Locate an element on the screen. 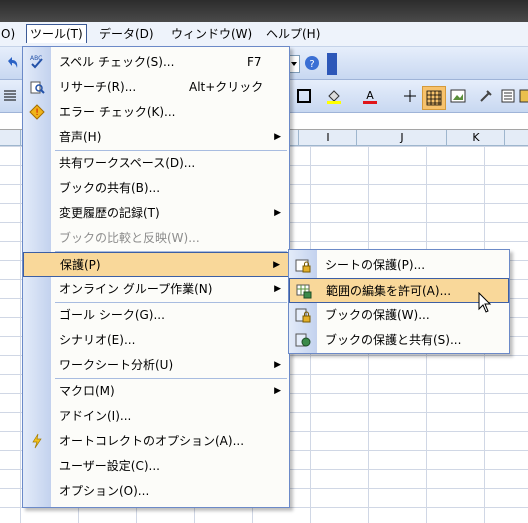 The width and height of the screenshot is (528, 523). menu-bar: O) ツール(T) データ(D) ウィンドウ(W) ヘルプ(H) is located at coordinates (264, 34).